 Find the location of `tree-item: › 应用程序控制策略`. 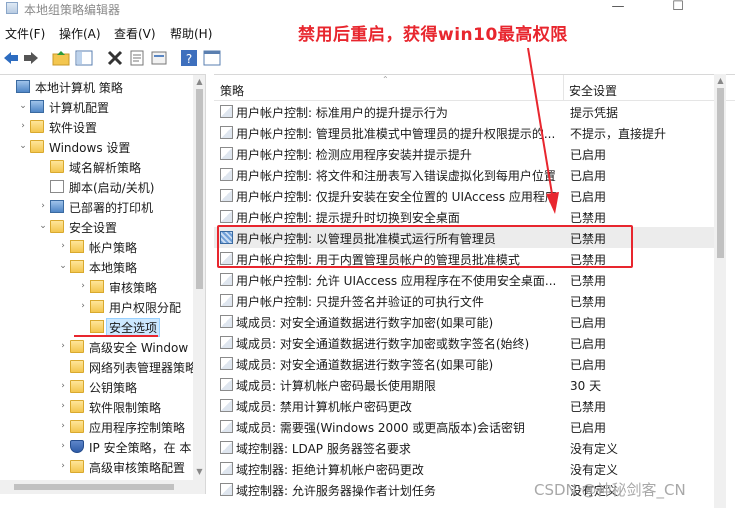

tree-item: › 应用程序控制策略 is located at coordinates (96, 427).